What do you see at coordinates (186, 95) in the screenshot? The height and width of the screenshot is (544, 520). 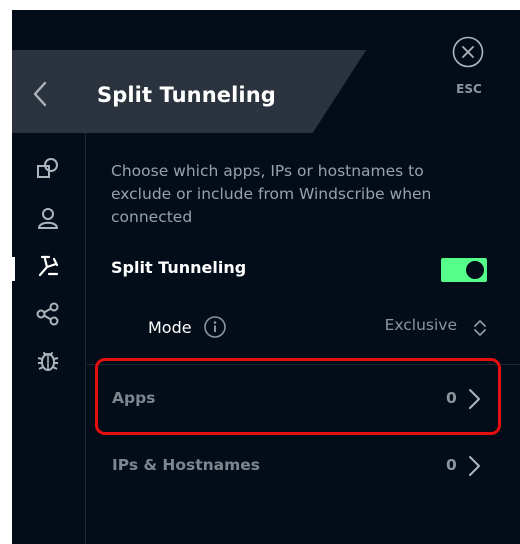 I see `page-title: Split Tunneling` at bounding box center [186, 95].